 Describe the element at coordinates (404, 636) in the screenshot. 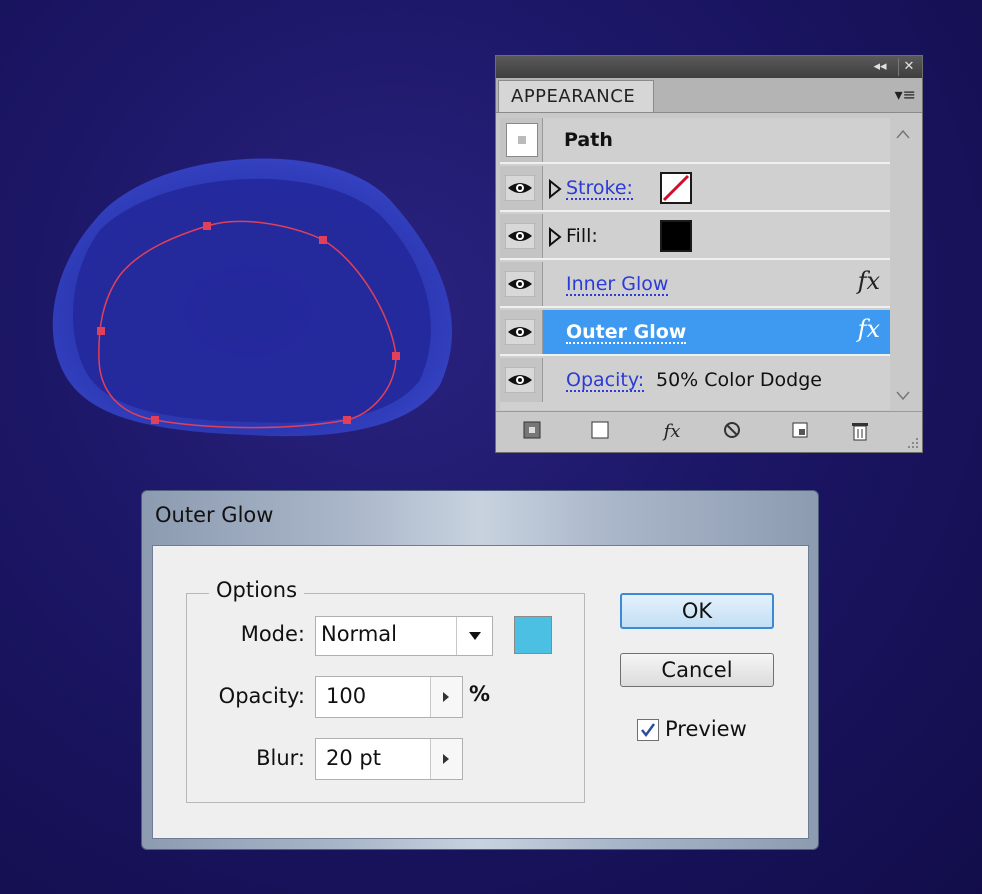

I see `mode-select: Normal` at that location.